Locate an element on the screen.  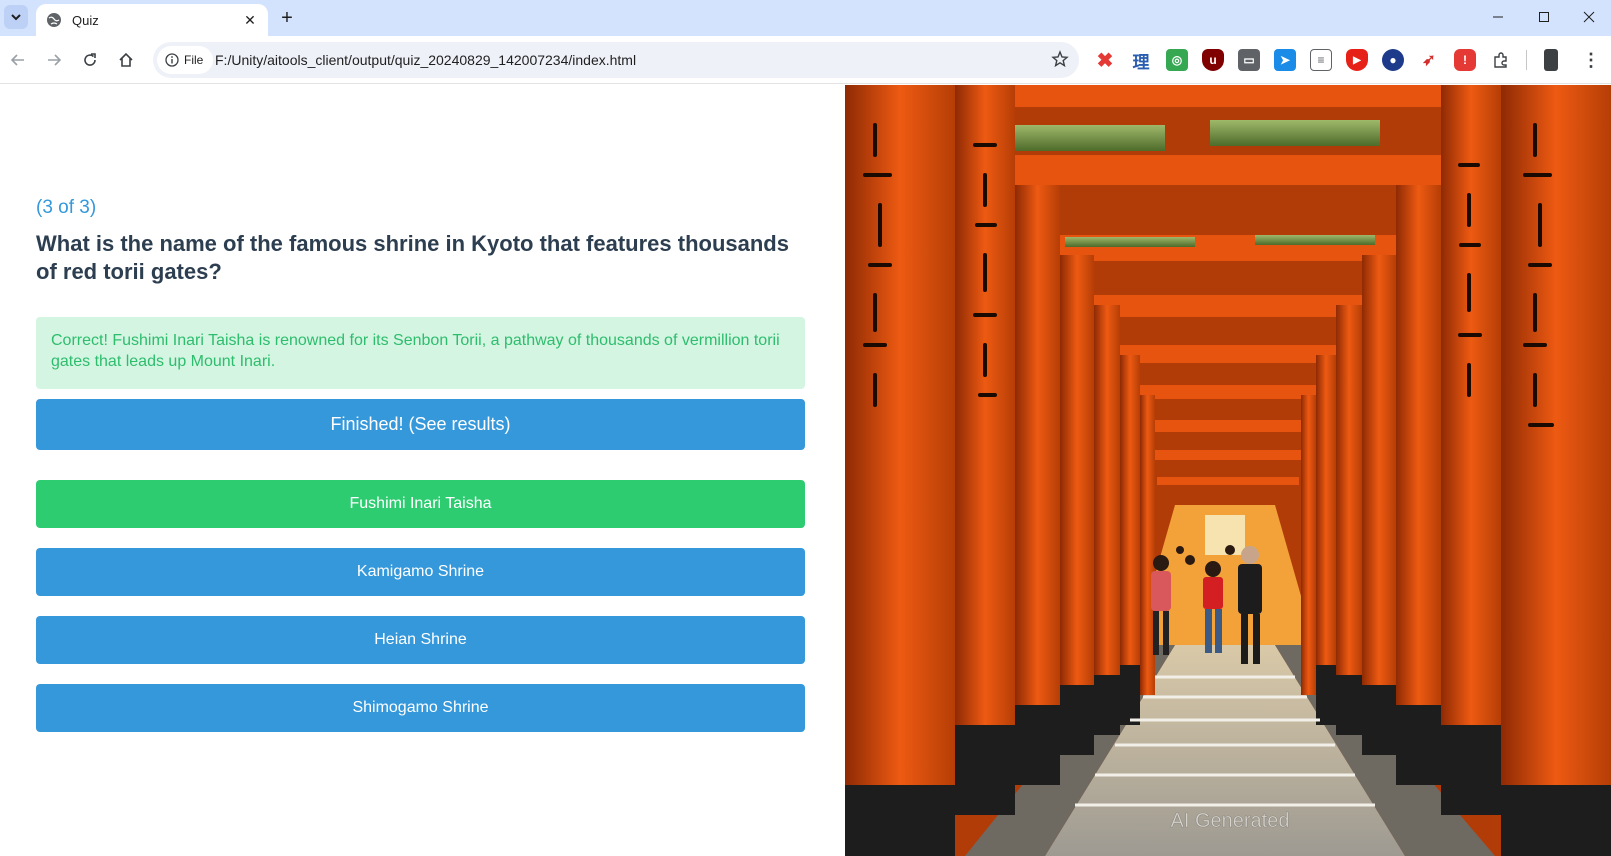
answer-button-2: Kamigamo Shrine is located at coordinates (420, 572).